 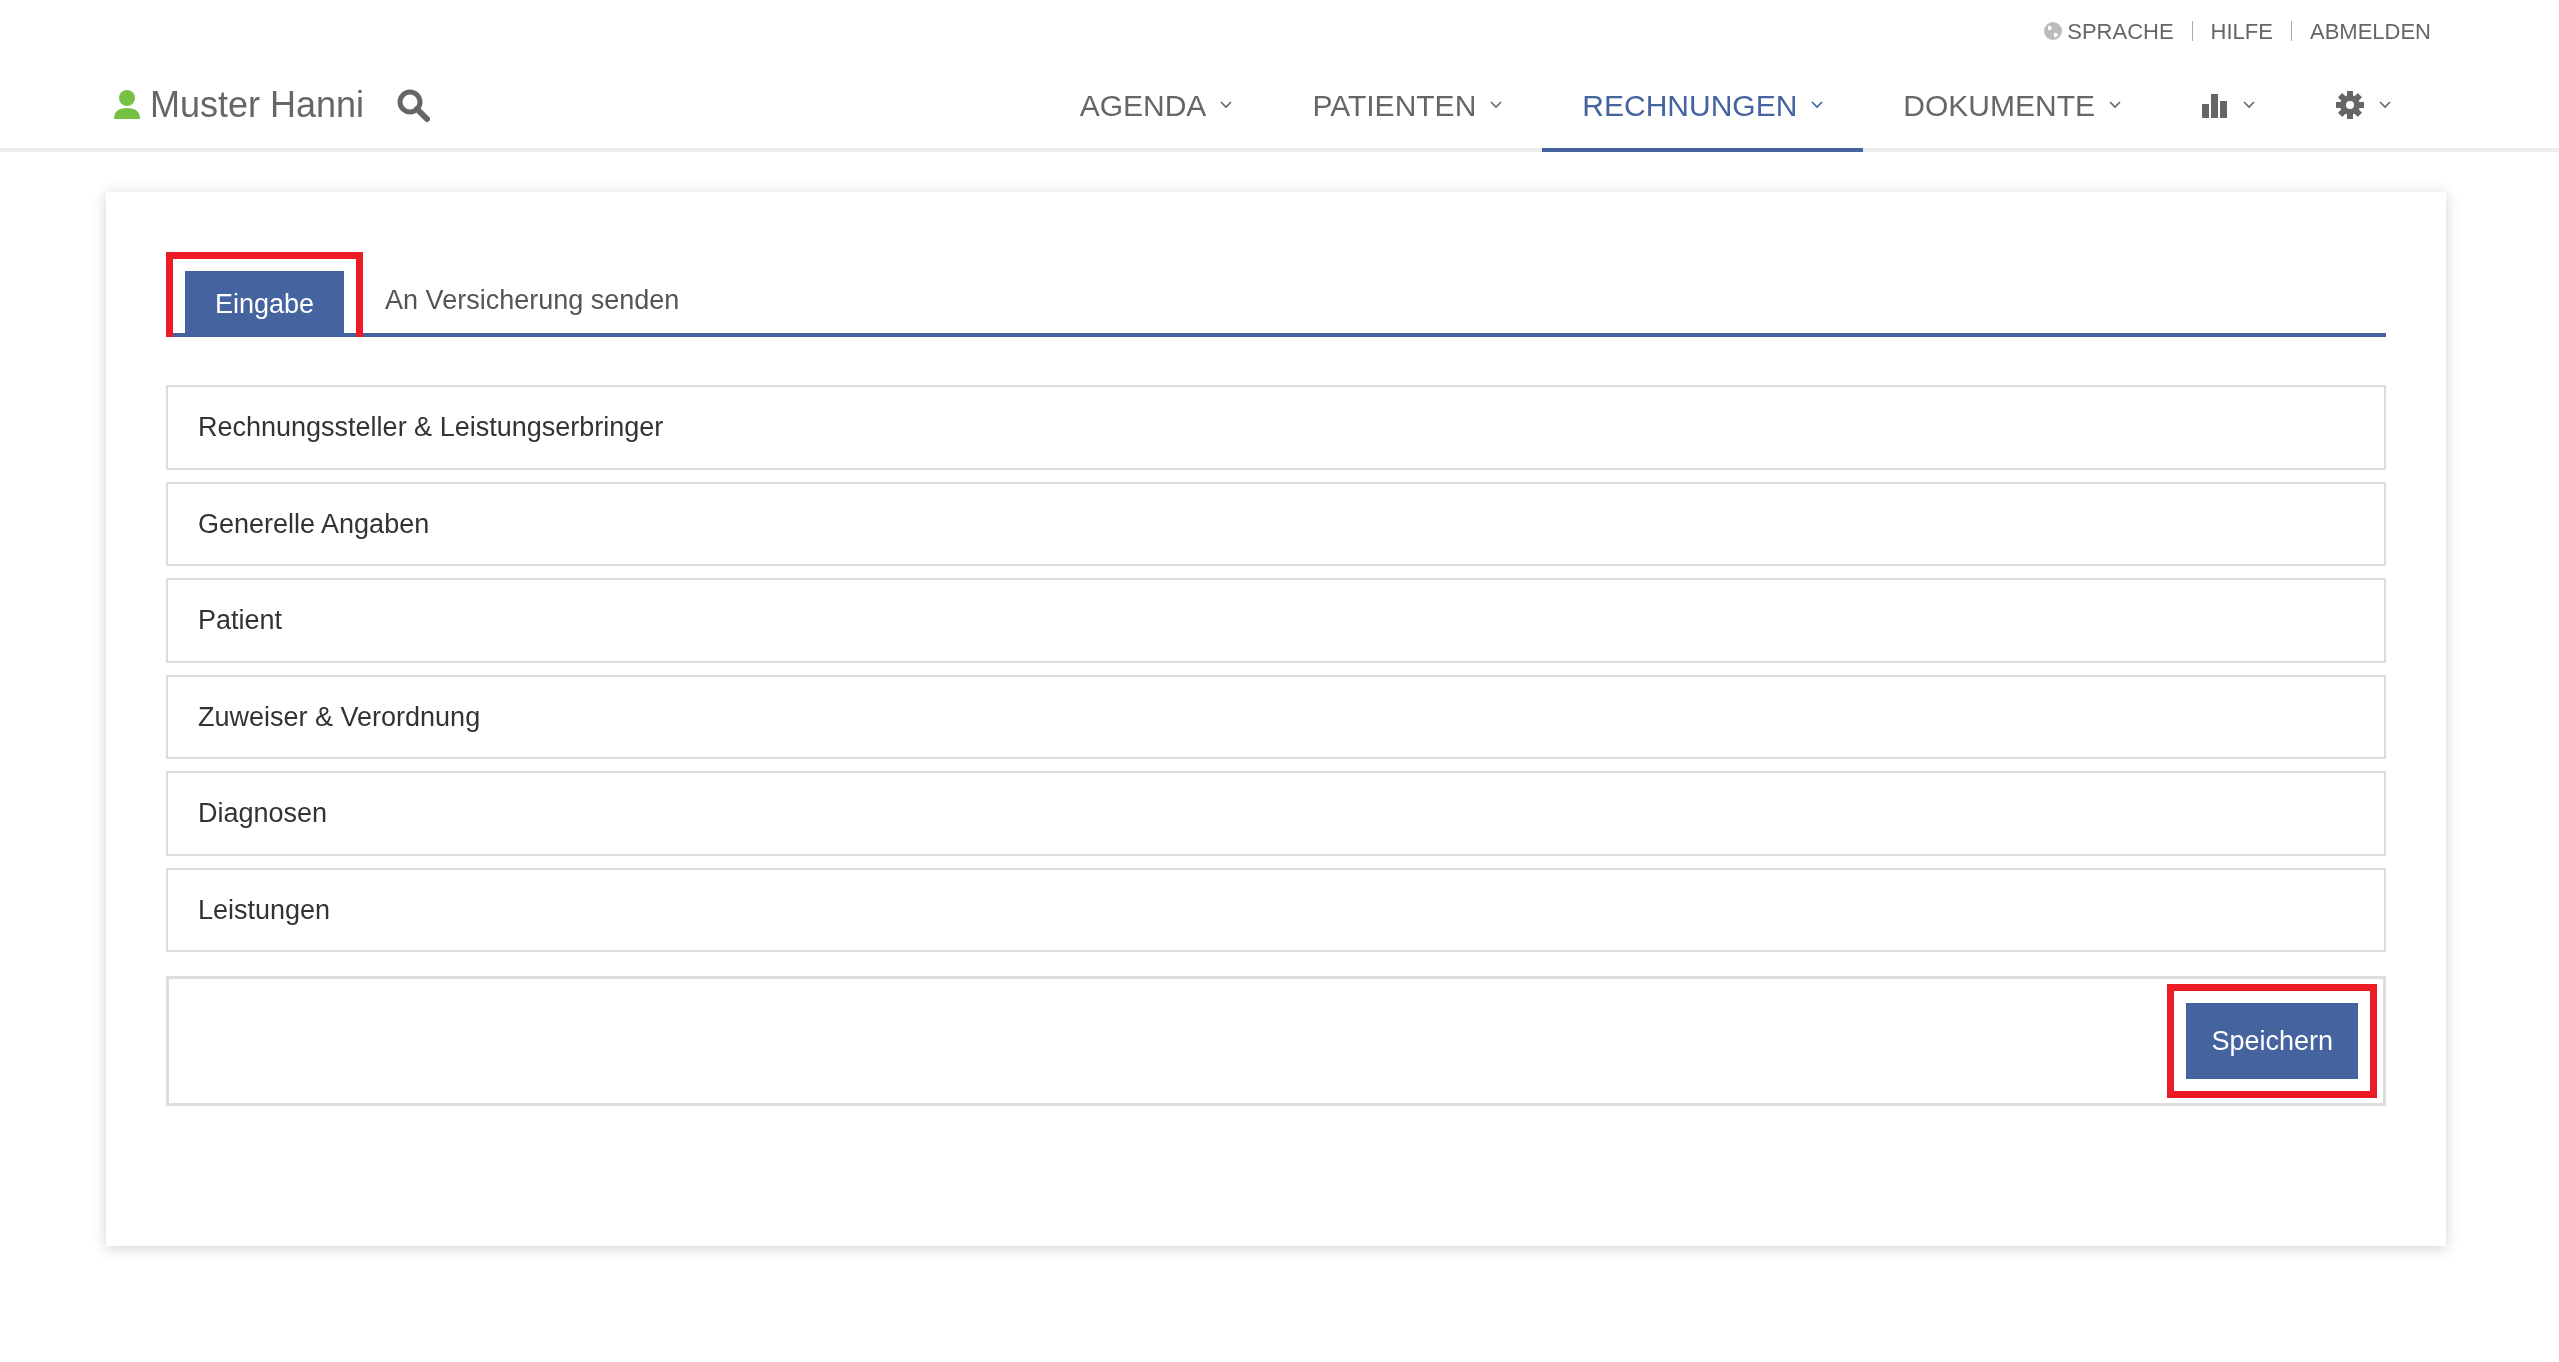 What do you see at coordinates (127, 105) in the screenshot?
I see `user-icon` at bounding box center [127, 105].